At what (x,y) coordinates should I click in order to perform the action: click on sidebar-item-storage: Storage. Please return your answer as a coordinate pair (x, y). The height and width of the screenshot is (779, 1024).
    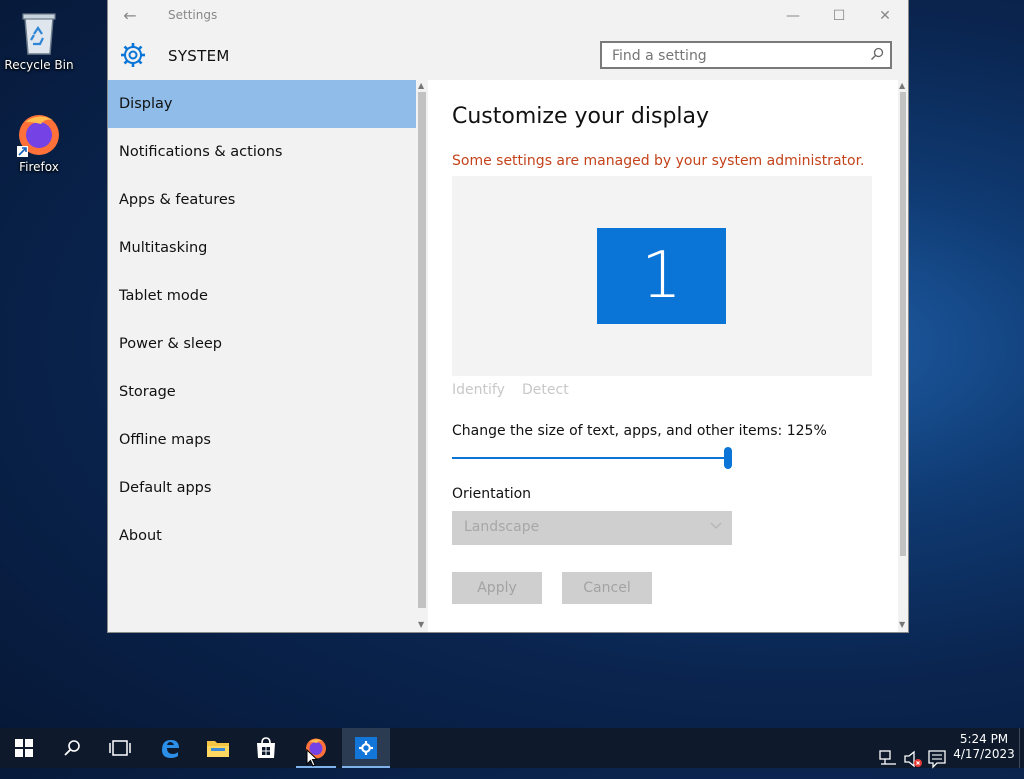
    Looking at the image, I should click on (262, 392).